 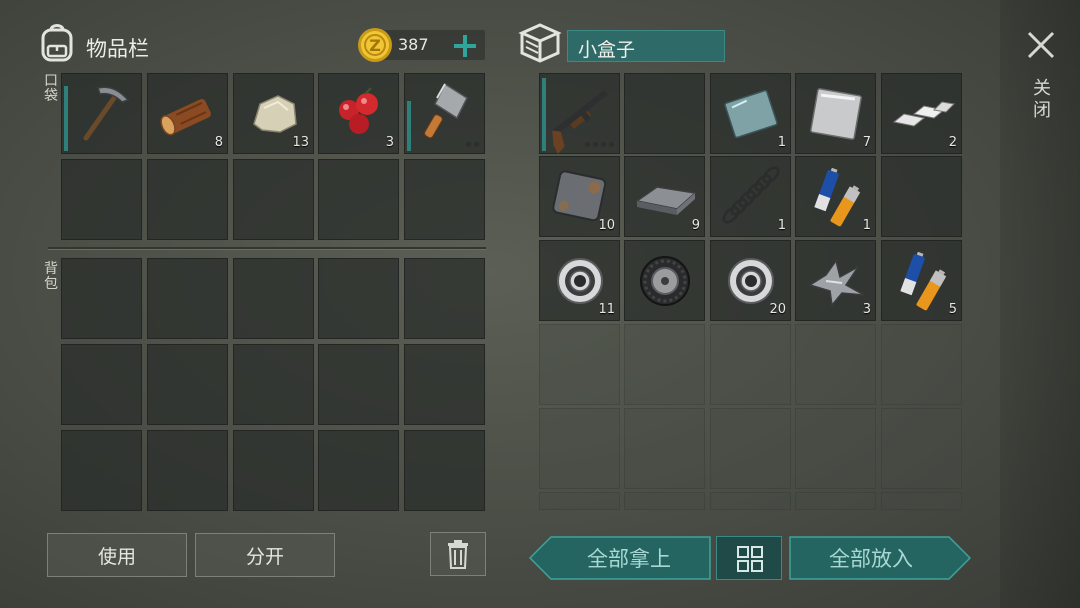 I want to click on pickaxe-icon, so click(x=106, y=113).